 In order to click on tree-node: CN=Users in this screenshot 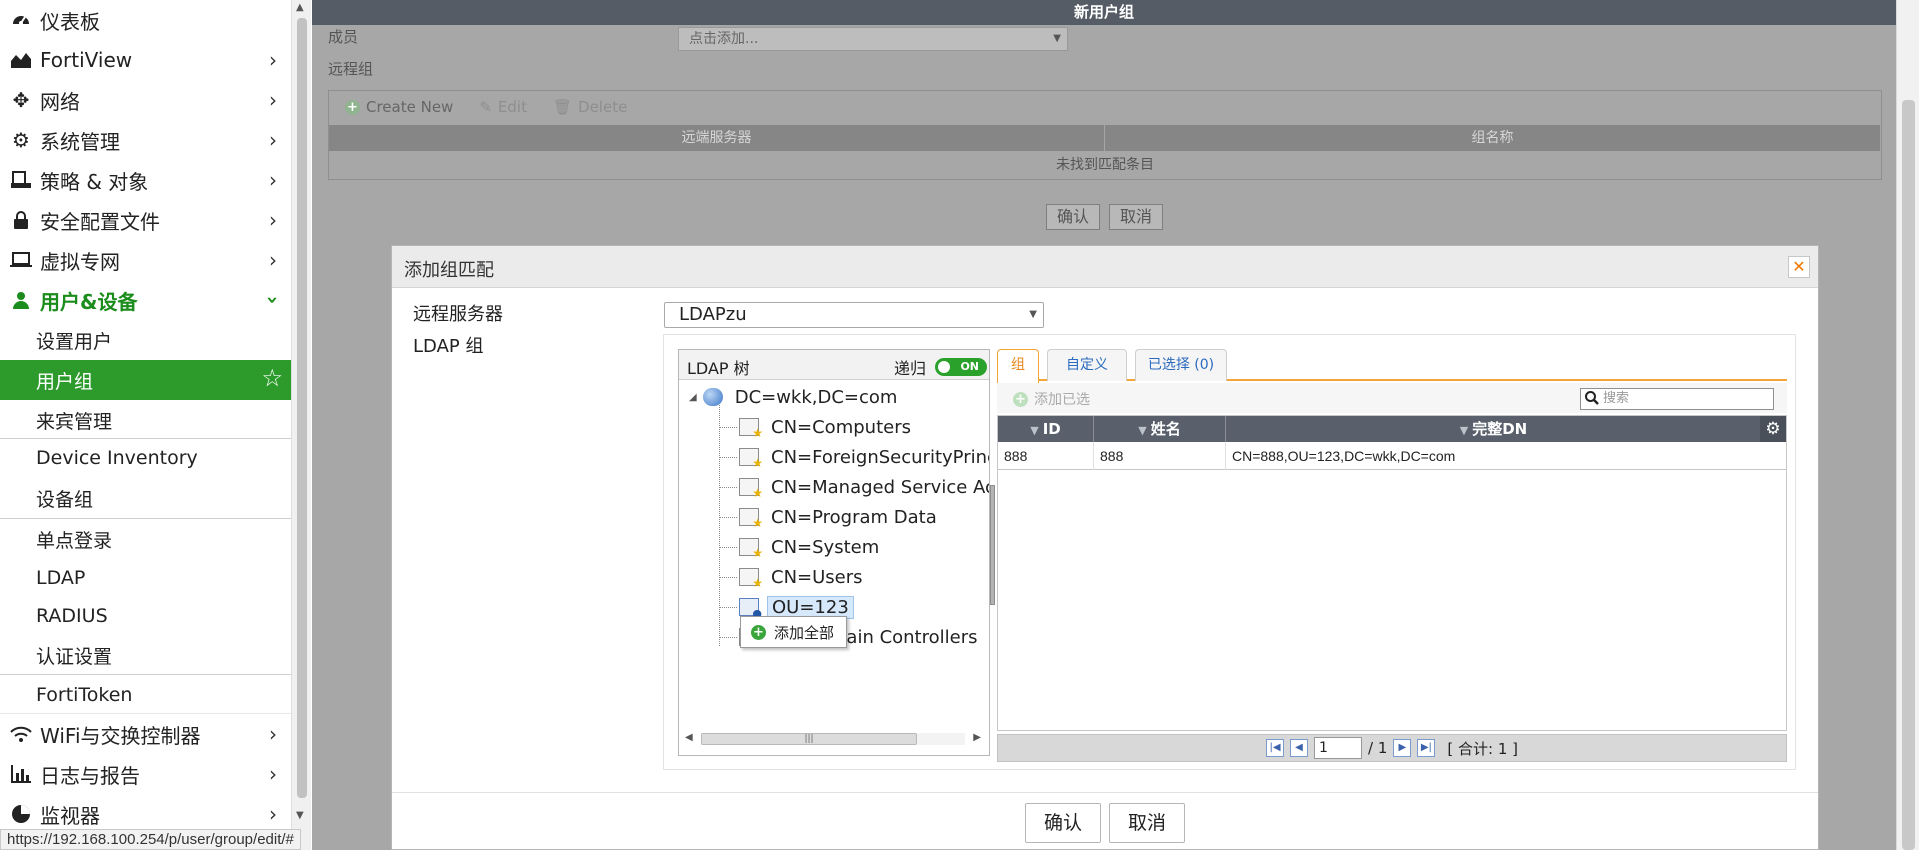, I will do `click(801, 577)`.